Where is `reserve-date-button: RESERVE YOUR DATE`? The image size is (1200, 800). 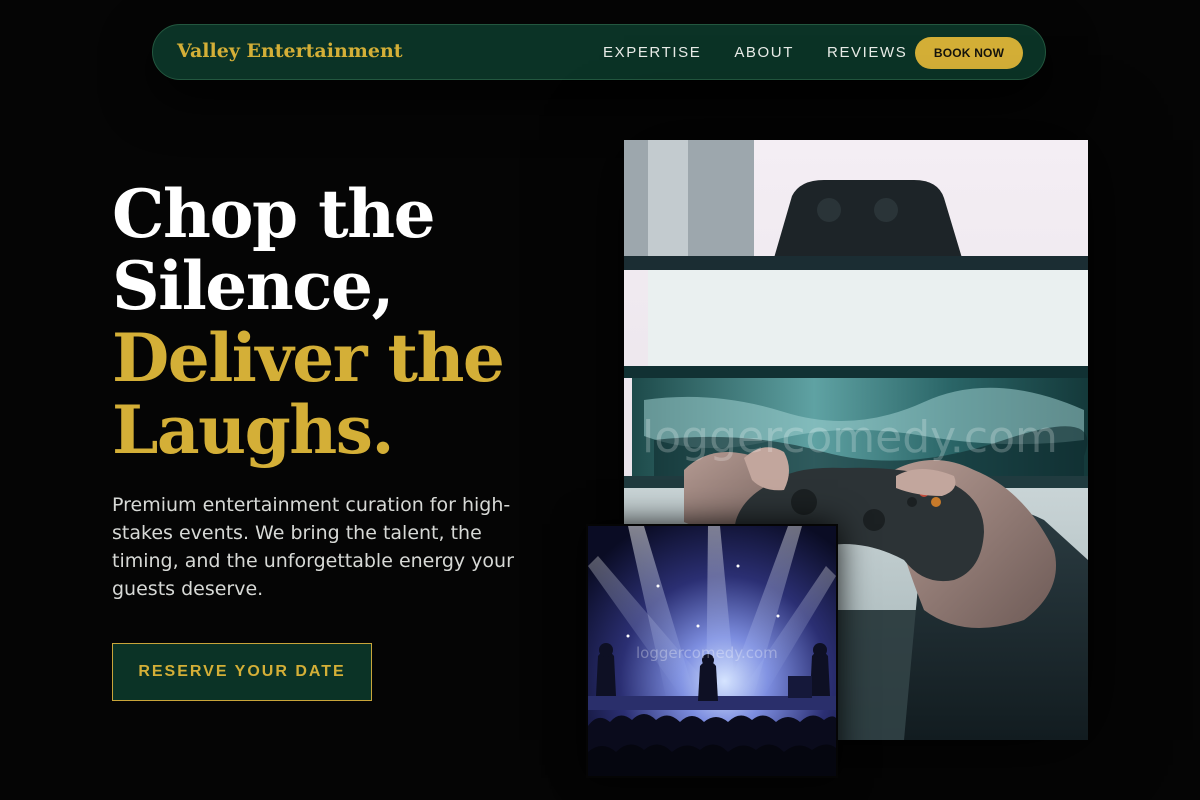 reserve-date-button: RESERVE YOUR DATE is located at coordinates (242, 672).